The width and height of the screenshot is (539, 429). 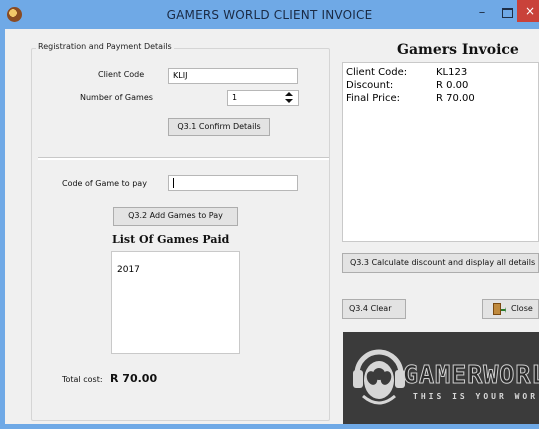 What do you see at coordinates (452, 85) in the screenshot?
I see `invoice-discount-value: R 0.00` at bounding box center [452, 85].